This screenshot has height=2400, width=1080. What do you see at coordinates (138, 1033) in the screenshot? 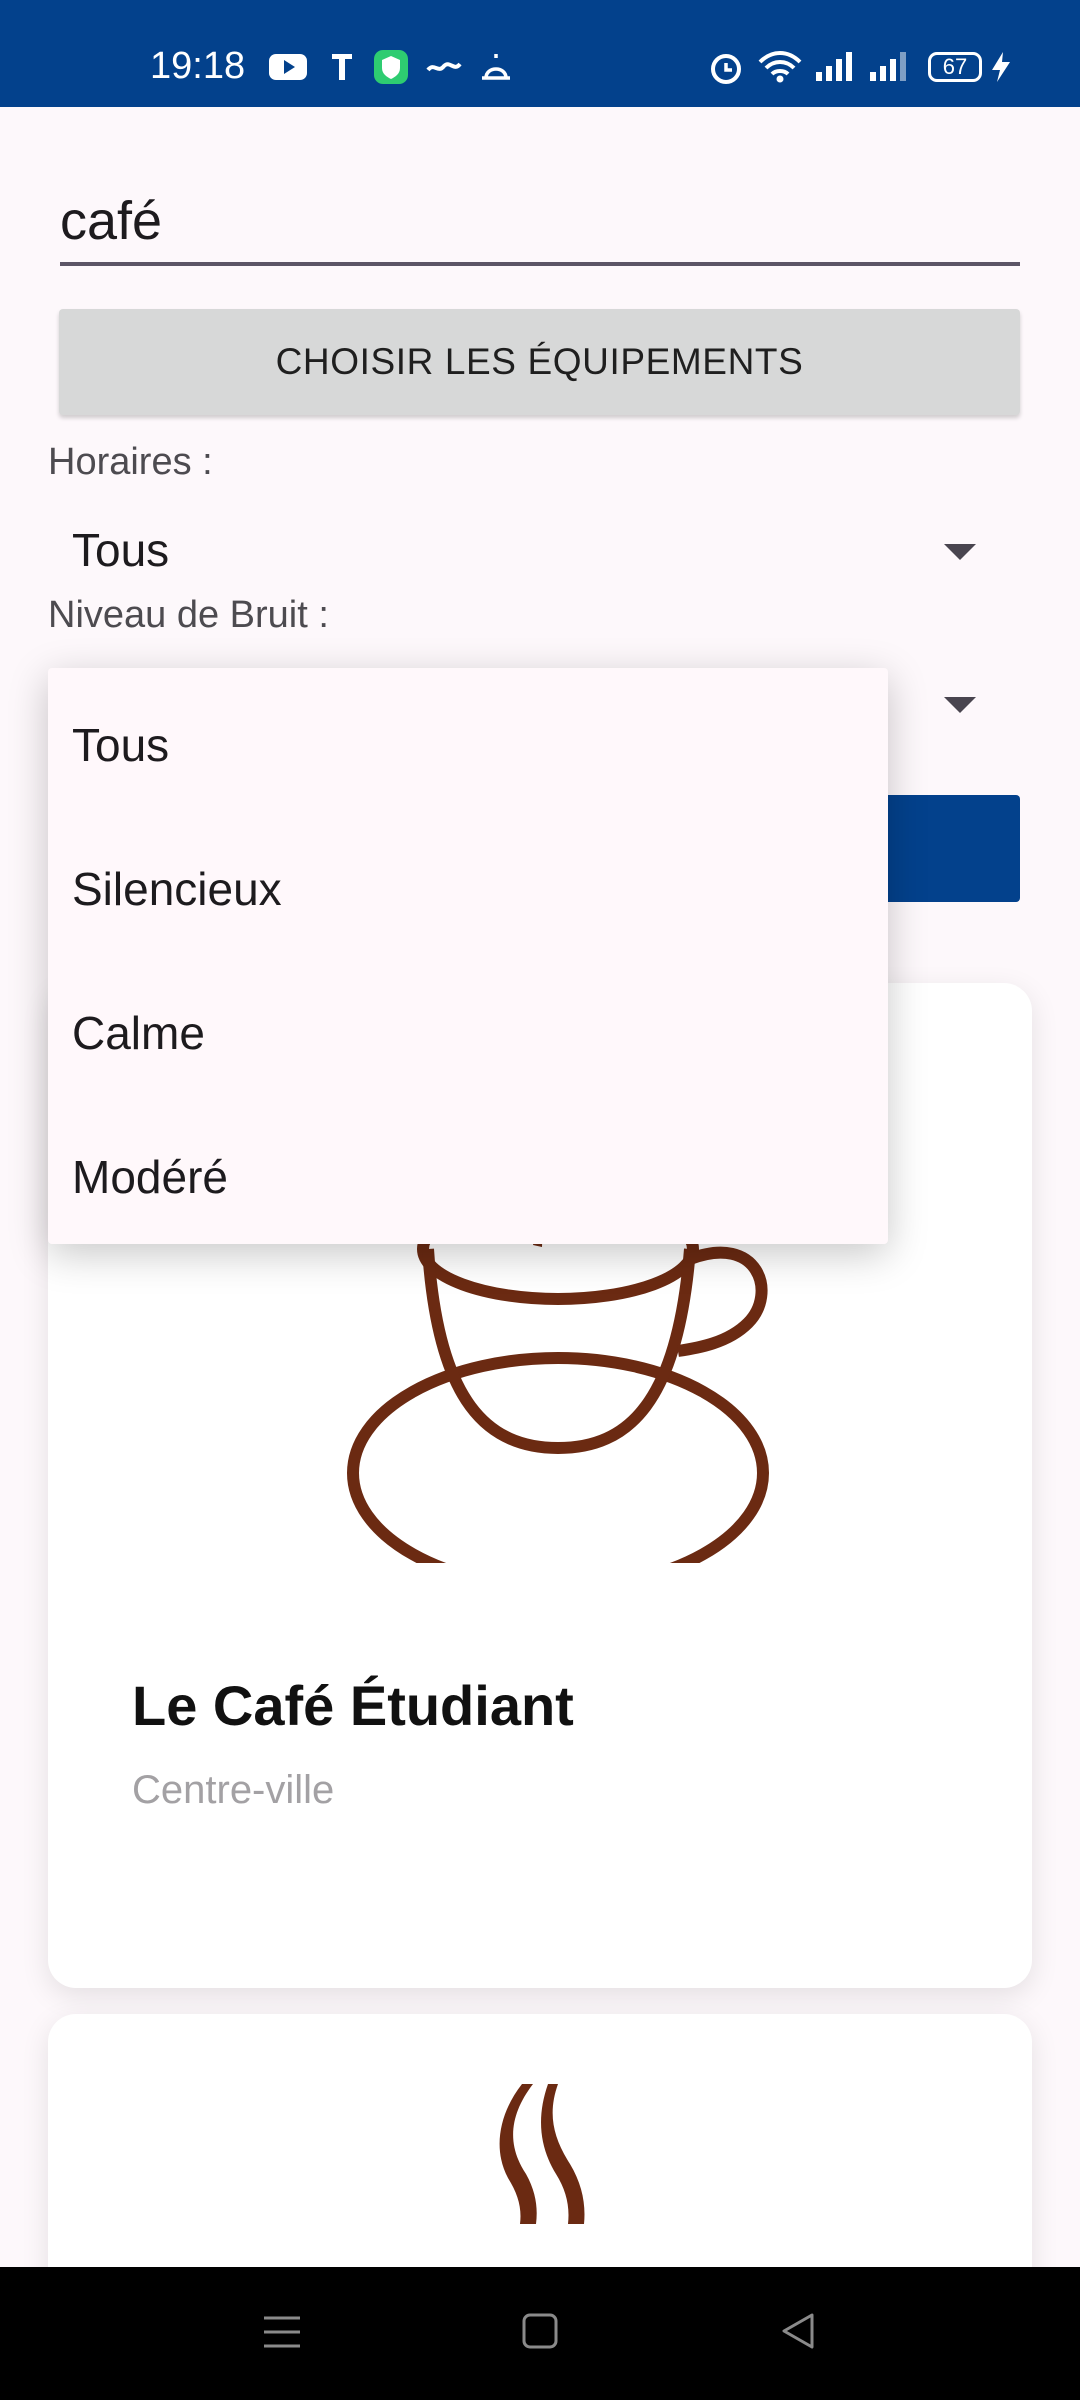
I see `dropdown-option-calme: Calme` at bounding box center [138, 1033].